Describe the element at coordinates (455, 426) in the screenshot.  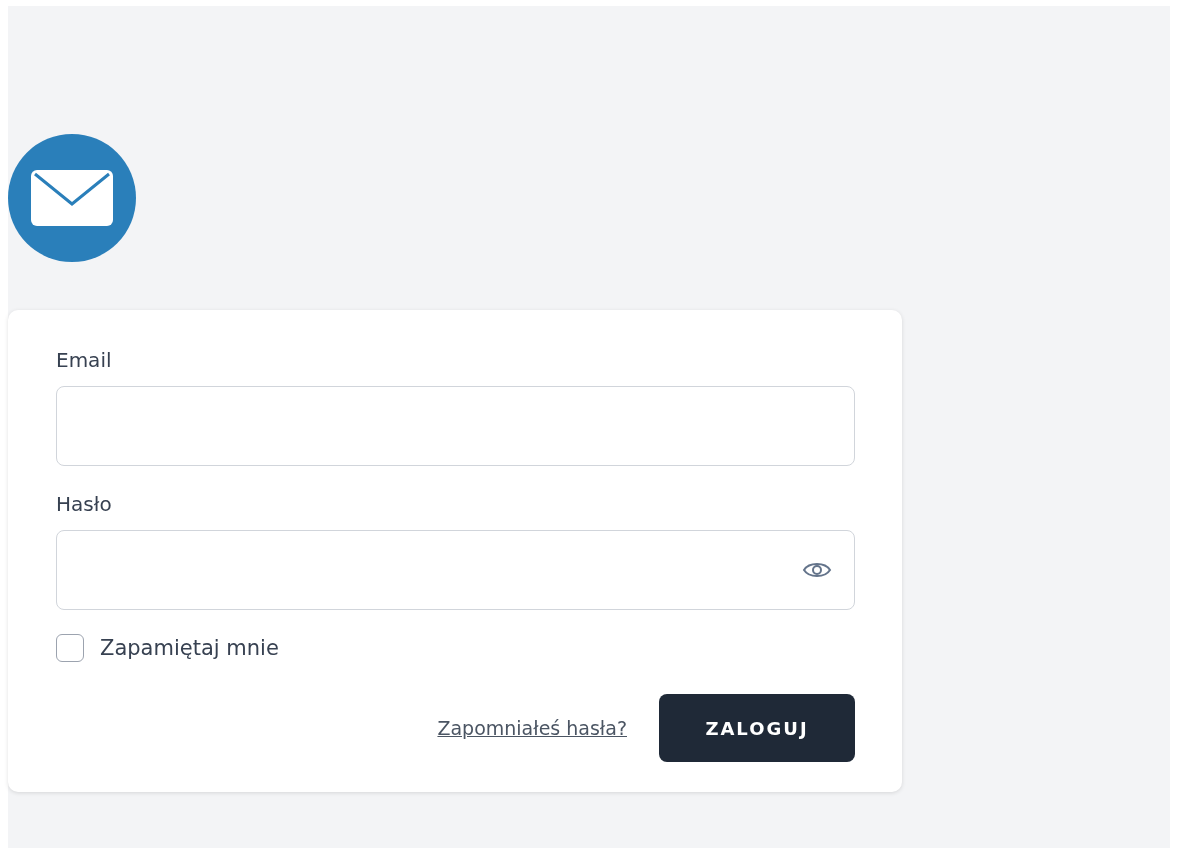
I see `email-field` at that location.